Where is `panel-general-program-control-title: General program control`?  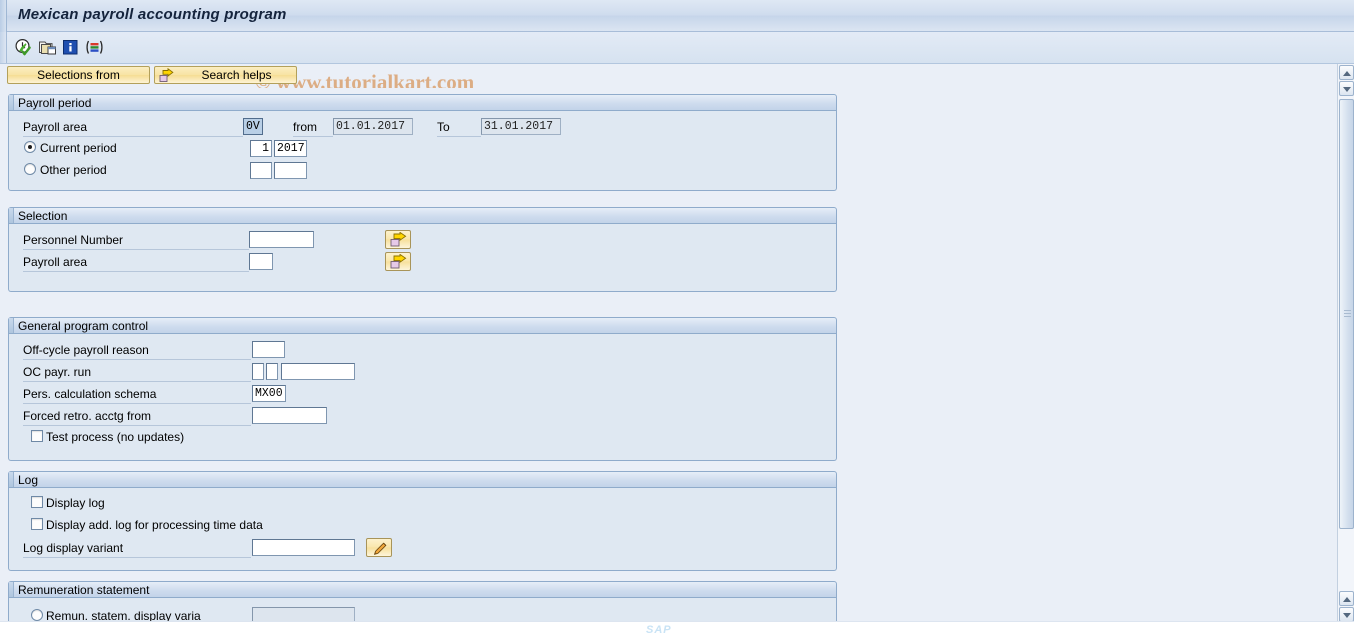 panel-general-program-control-title: General program control is located at coordinates (422, 325).